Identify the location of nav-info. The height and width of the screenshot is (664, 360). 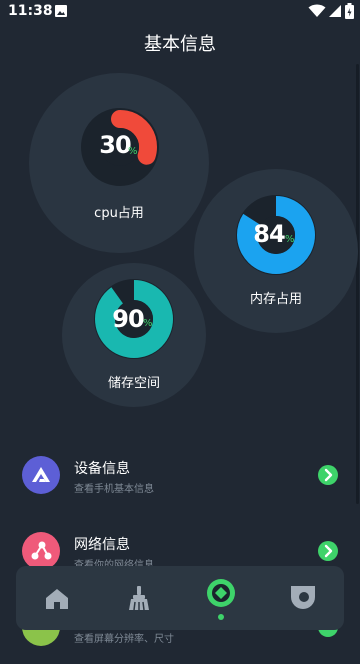
(221, 598).